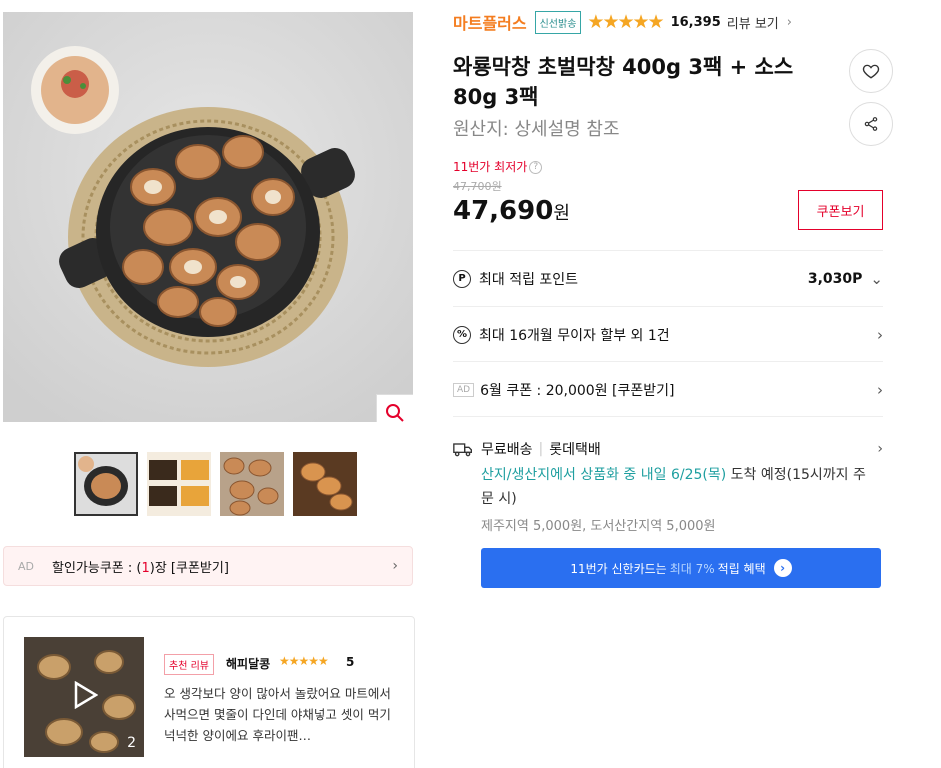  I want to click on review-view-link: 리뷰 보기, so click(753, 22).